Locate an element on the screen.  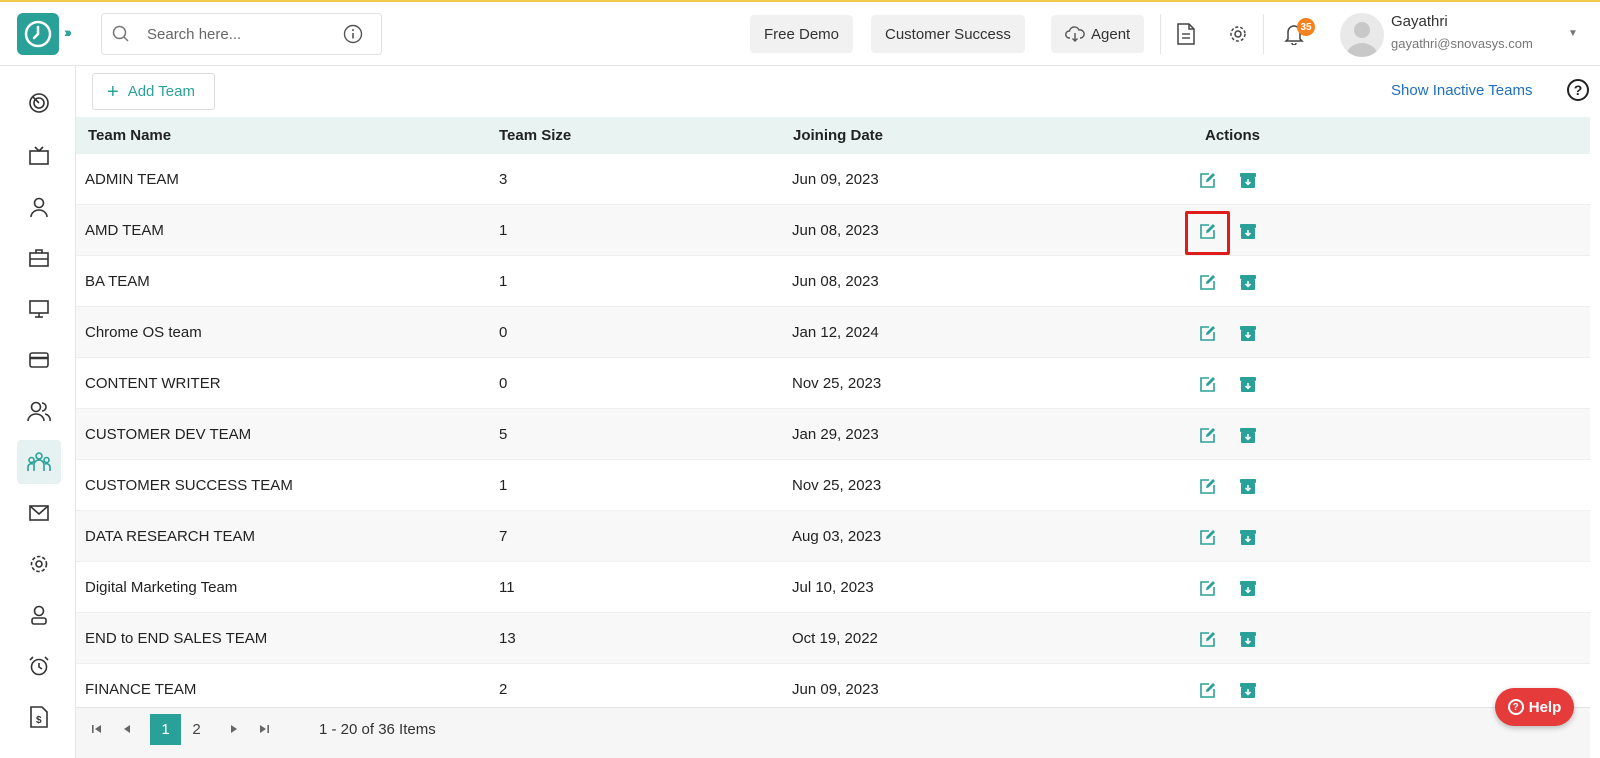
column-header-team-size: Team Size is located at coordinates (535, 135).